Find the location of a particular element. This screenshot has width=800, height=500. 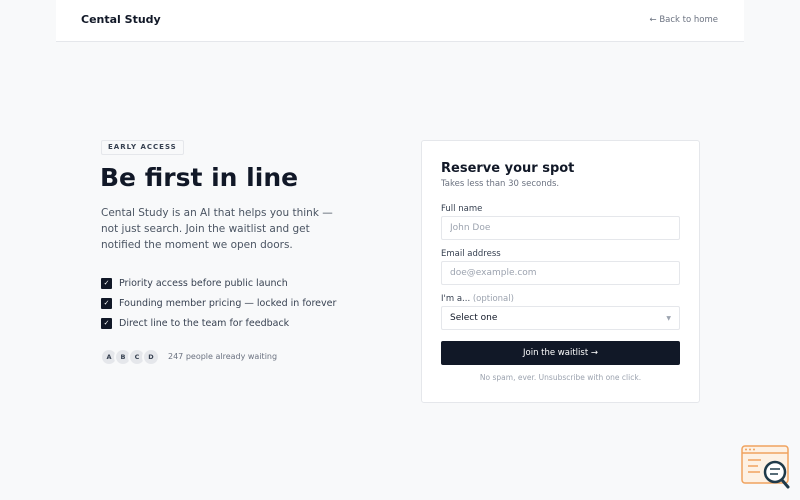

full-name-label: Full name is located at coordinates (462, 209).